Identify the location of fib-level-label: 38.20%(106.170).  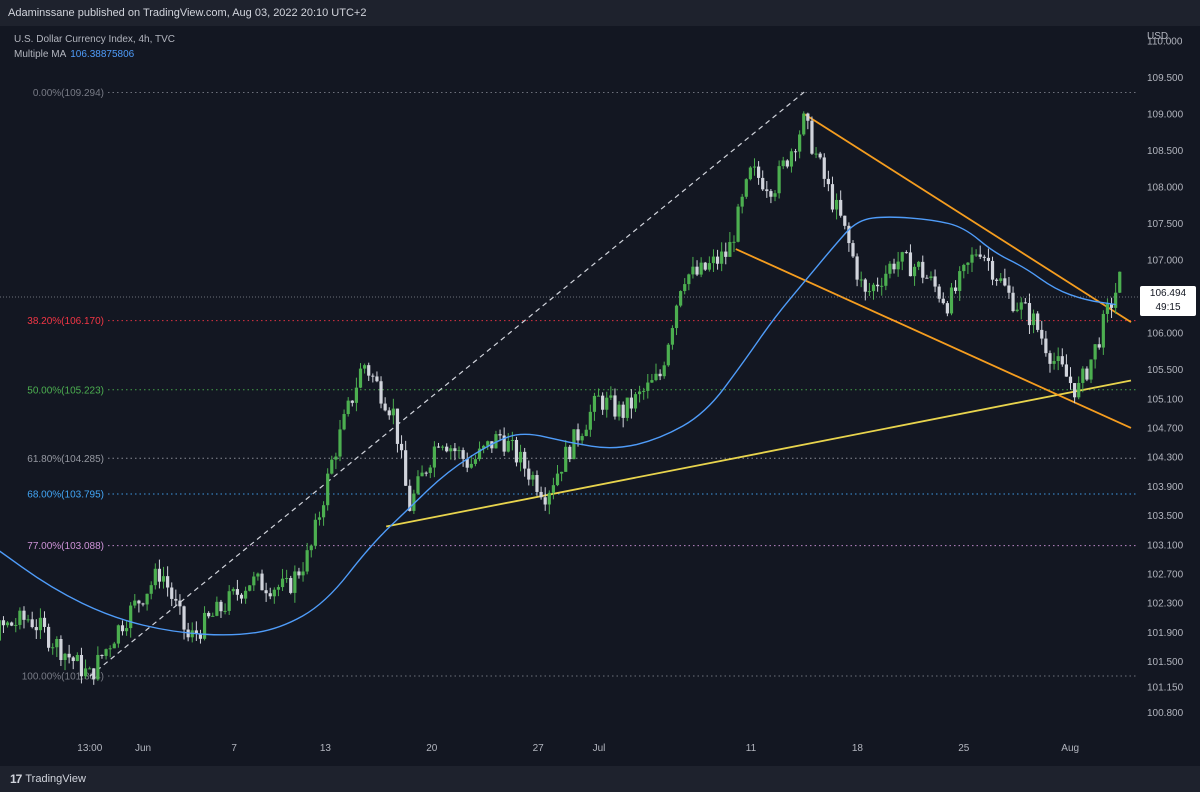
(65, 321).